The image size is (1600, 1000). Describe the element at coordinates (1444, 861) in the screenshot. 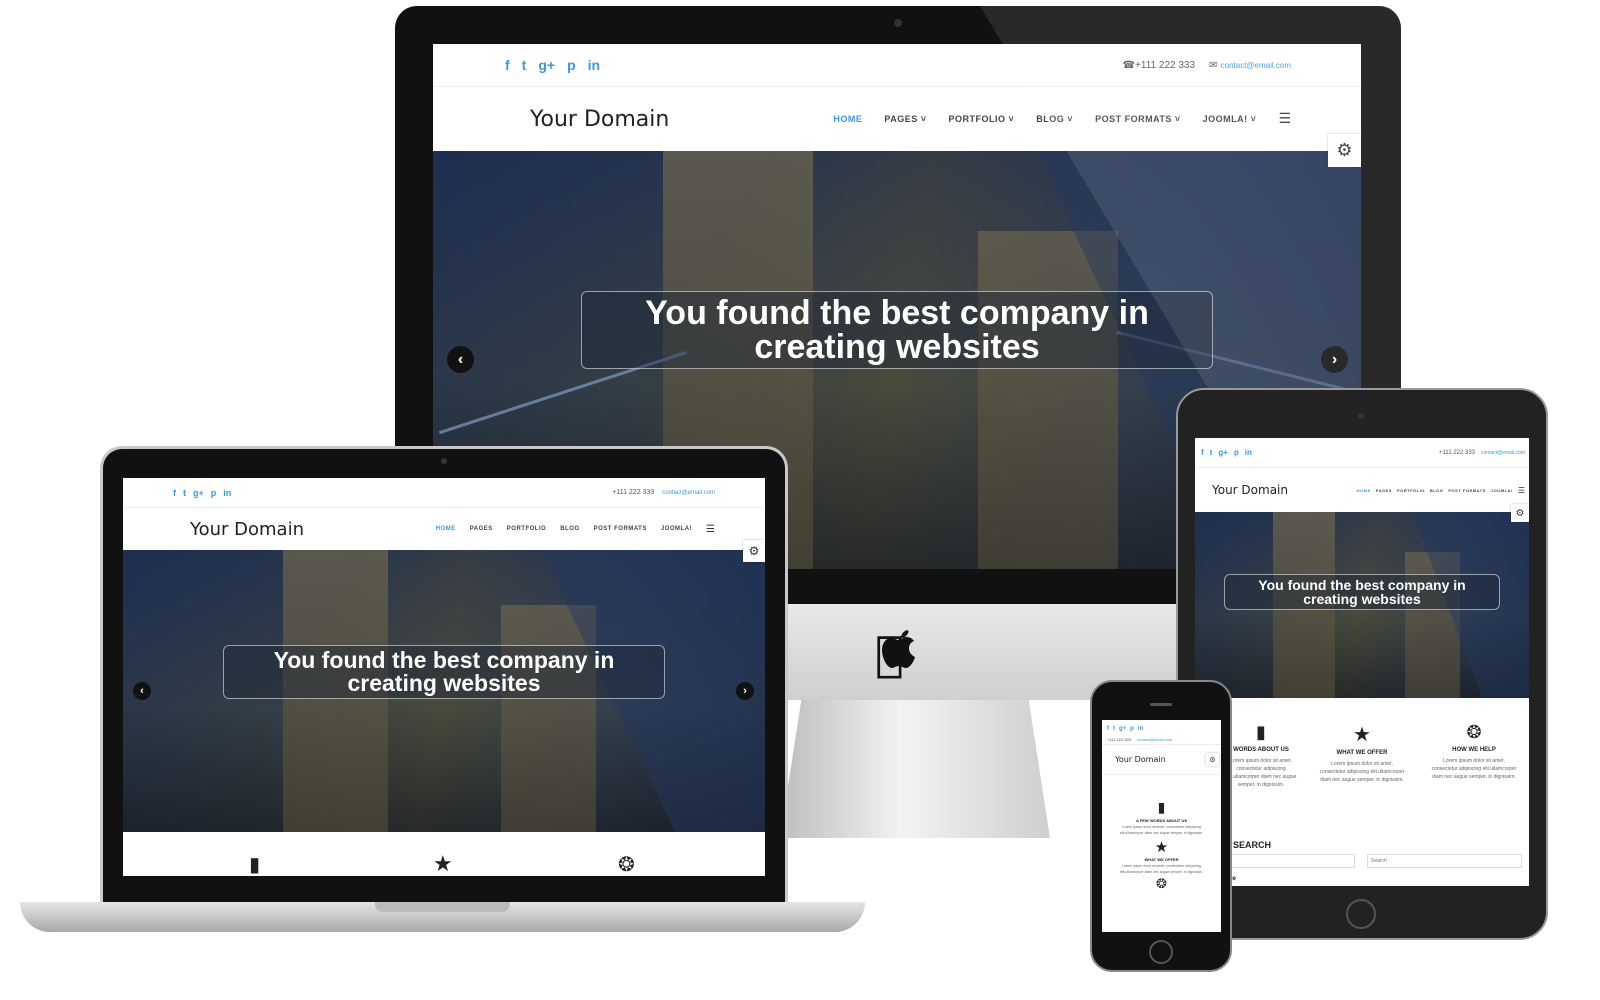

I see `search-input` at that location.